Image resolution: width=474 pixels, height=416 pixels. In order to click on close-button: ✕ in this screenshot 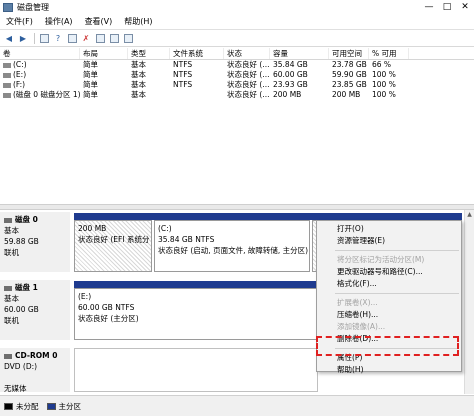, I will do `click(465, 7)`.